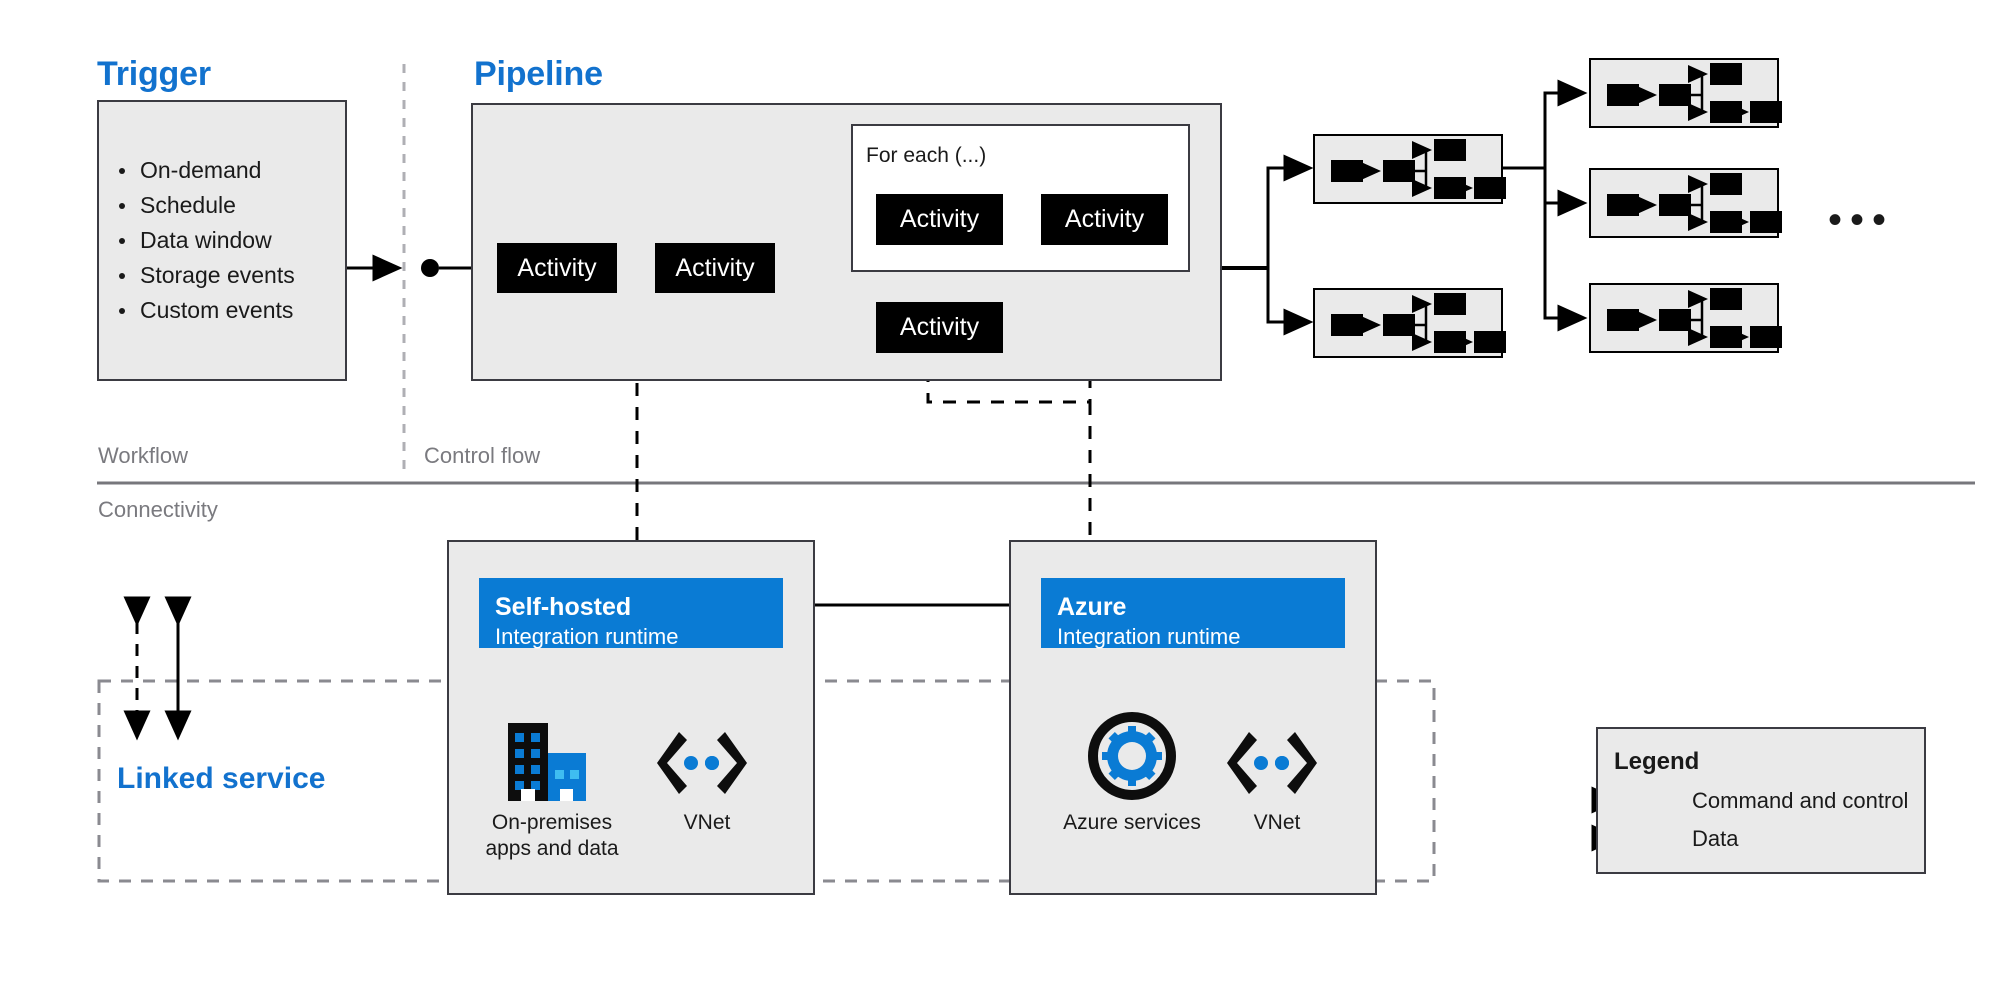  Describe the element at coordinates (430, 268) in the screenshot. I see `pipeline-start-node` at that location.